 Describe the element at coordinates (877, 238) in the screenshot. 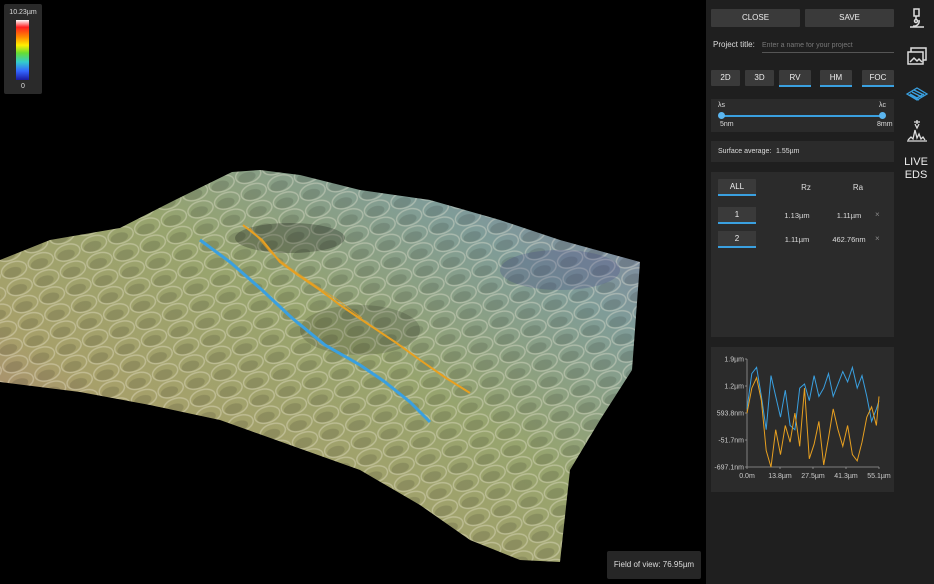

I see `row-2-remove-icon: ×` at that location.